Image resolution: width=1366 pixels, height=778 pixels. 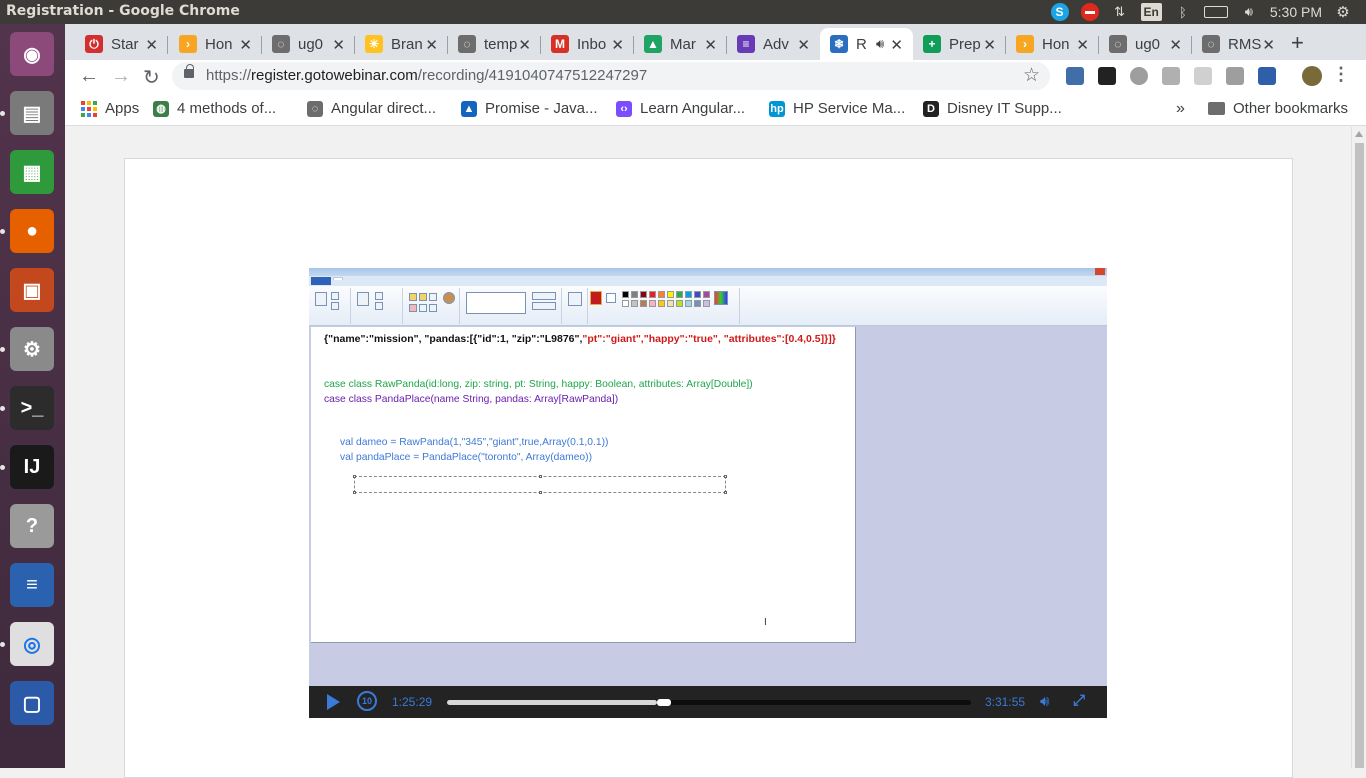 What do you see at coordinates (308, 44) in the screenshot?
I see `tab-2: ◌ ug0 ✕` at bounding box center [308, 44].